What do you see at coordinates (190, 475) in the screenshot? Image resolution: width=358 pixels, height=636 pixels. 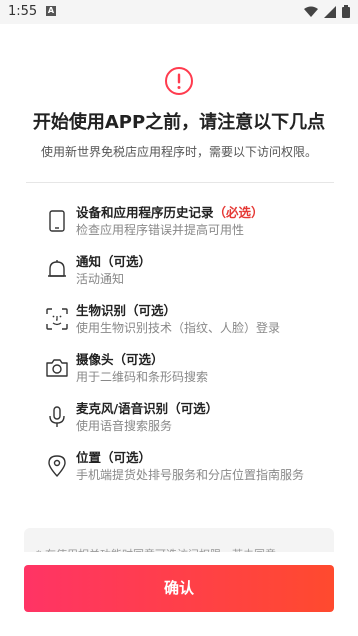 I see `permission-desc: 手机端提货处排号服务和分店位置指南服务` at bounding box center [190, 475].